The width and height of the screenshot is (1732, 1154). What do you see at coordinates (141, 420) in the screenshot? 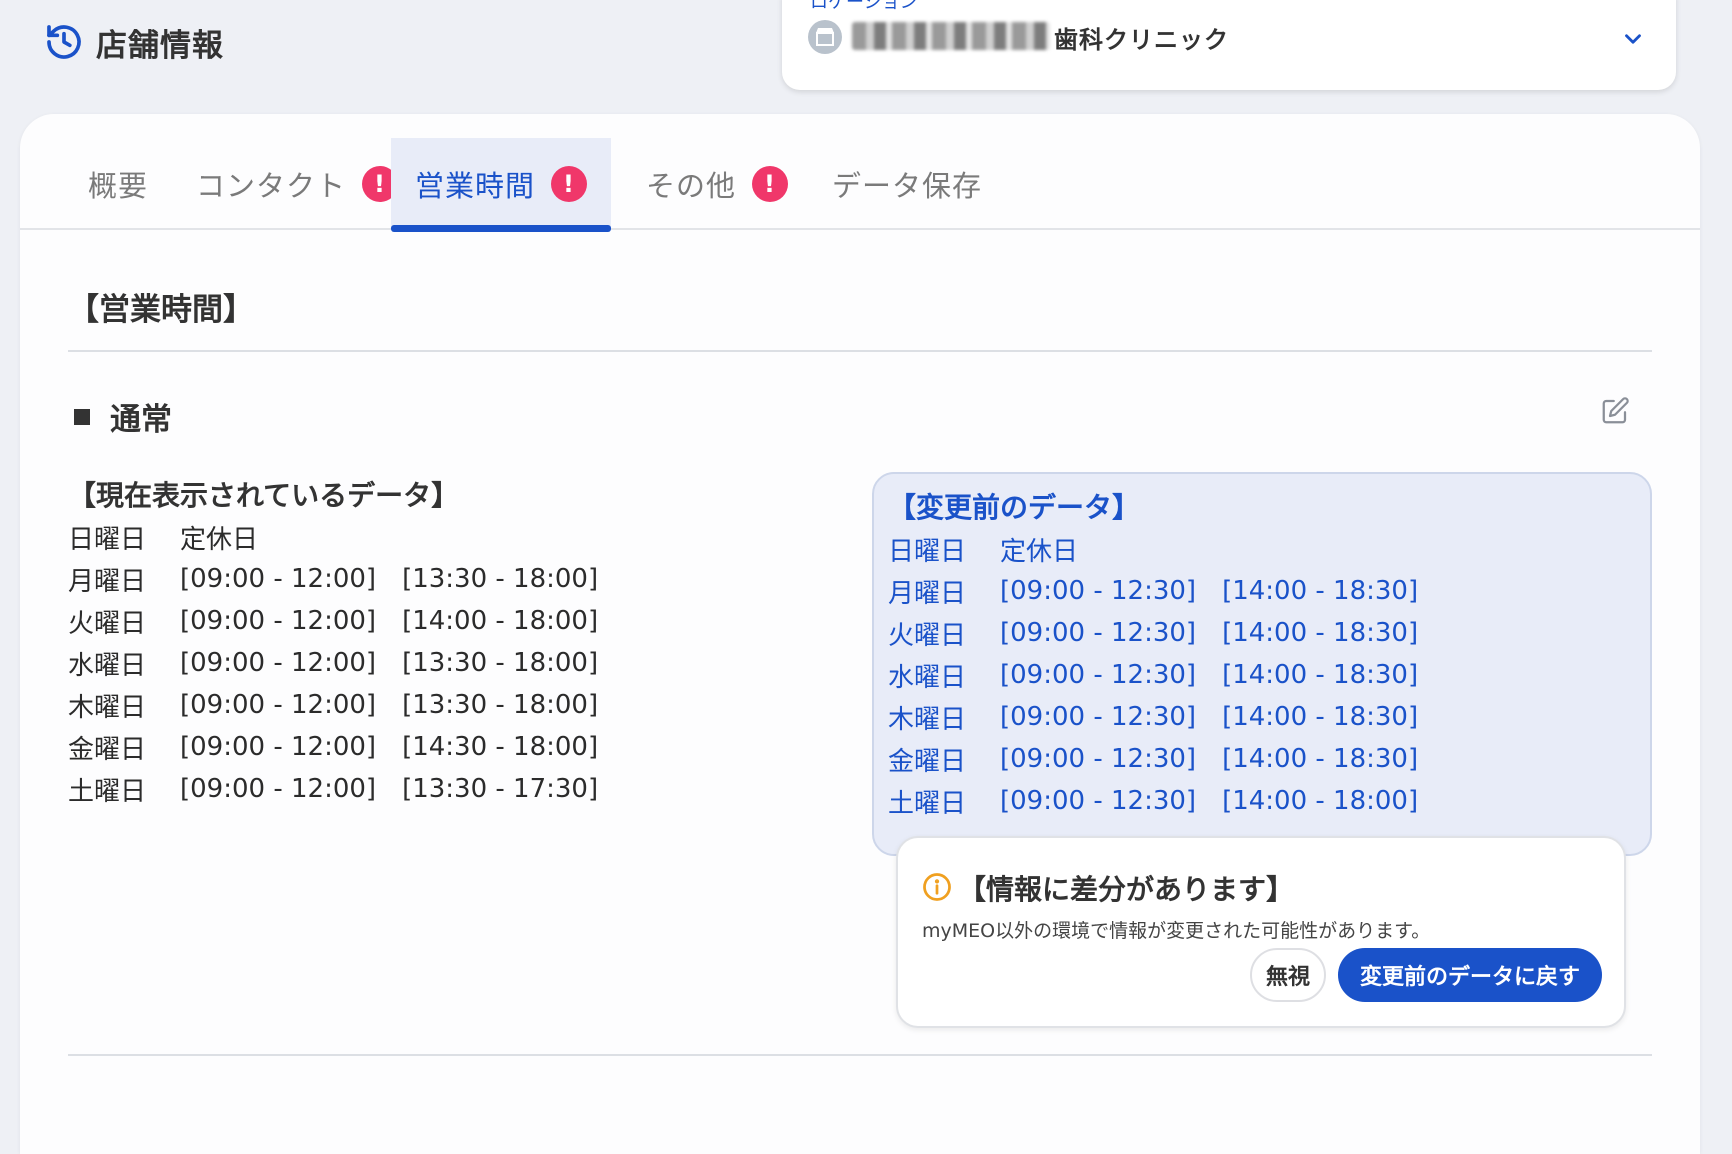
I see `sub-title-label: 通常` at bounding box center [141, 420].